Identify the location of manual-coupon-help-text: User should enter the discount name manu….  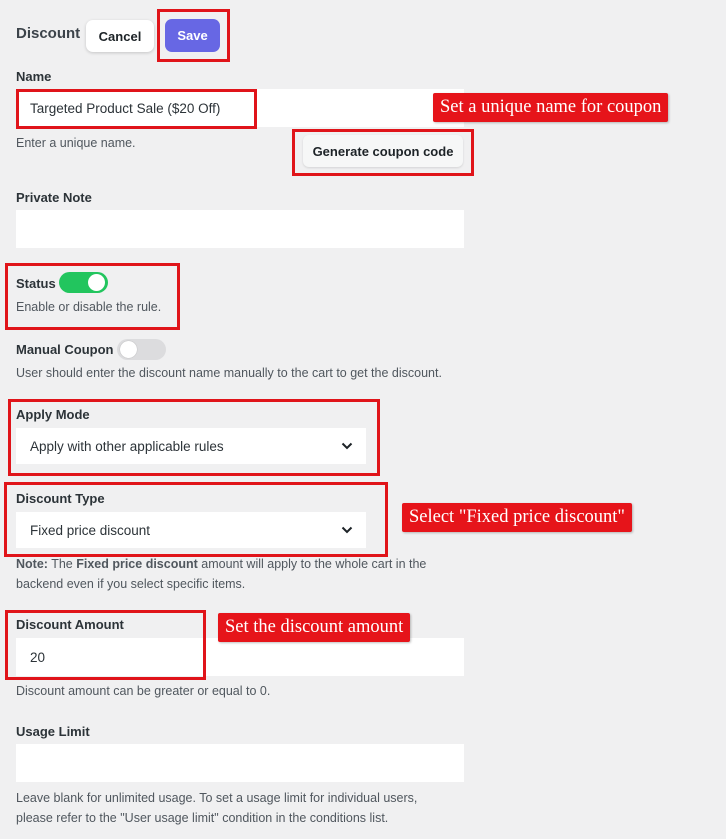
(229, 373).